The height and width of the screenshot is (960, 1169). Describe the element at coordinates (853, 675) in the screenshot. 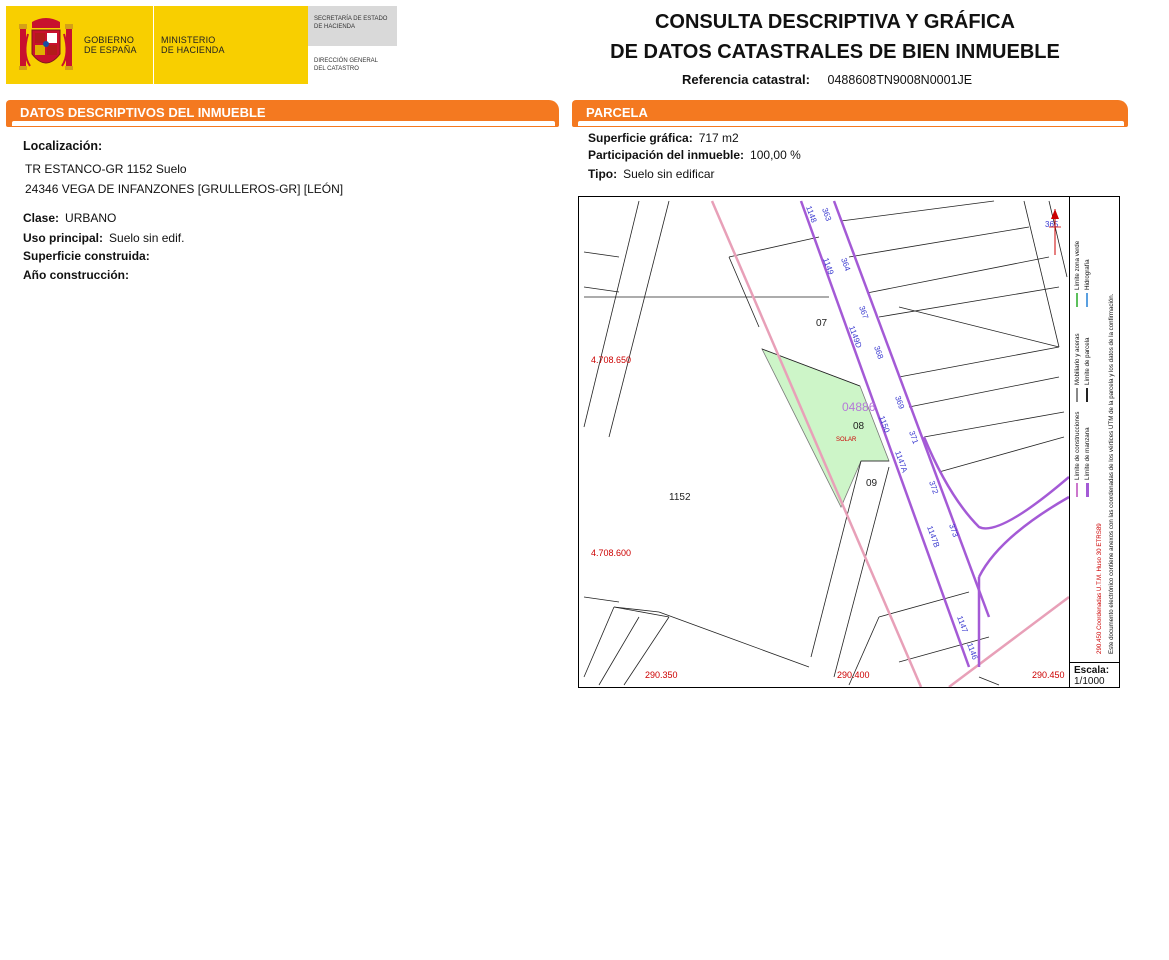

I see `coord-x-290400: 290.400` at that location.